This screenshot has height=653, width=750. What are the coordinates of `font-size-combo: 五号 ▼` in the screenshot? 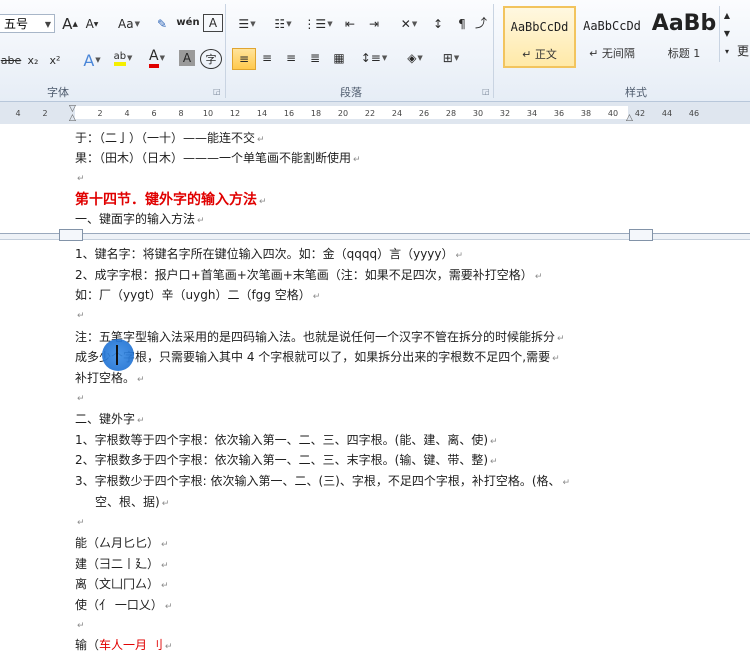 It's located at (27, 23).